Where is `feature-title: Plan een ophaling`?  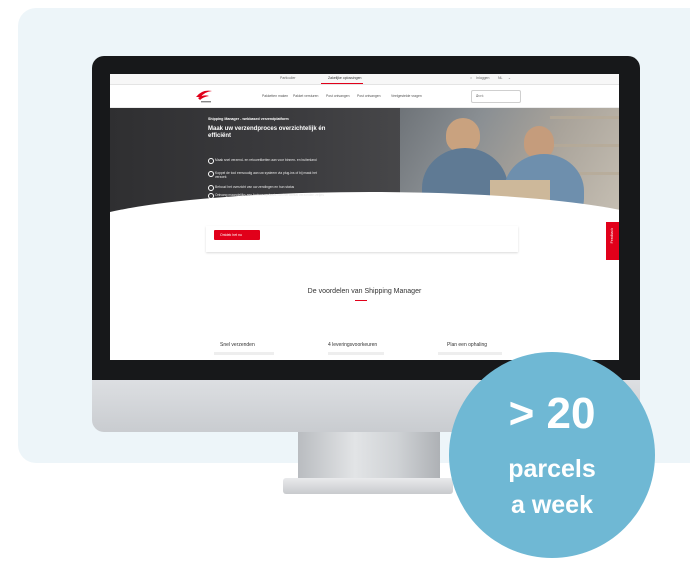
feature-title: Plan een ophaling is located at coordinates (467, 345).